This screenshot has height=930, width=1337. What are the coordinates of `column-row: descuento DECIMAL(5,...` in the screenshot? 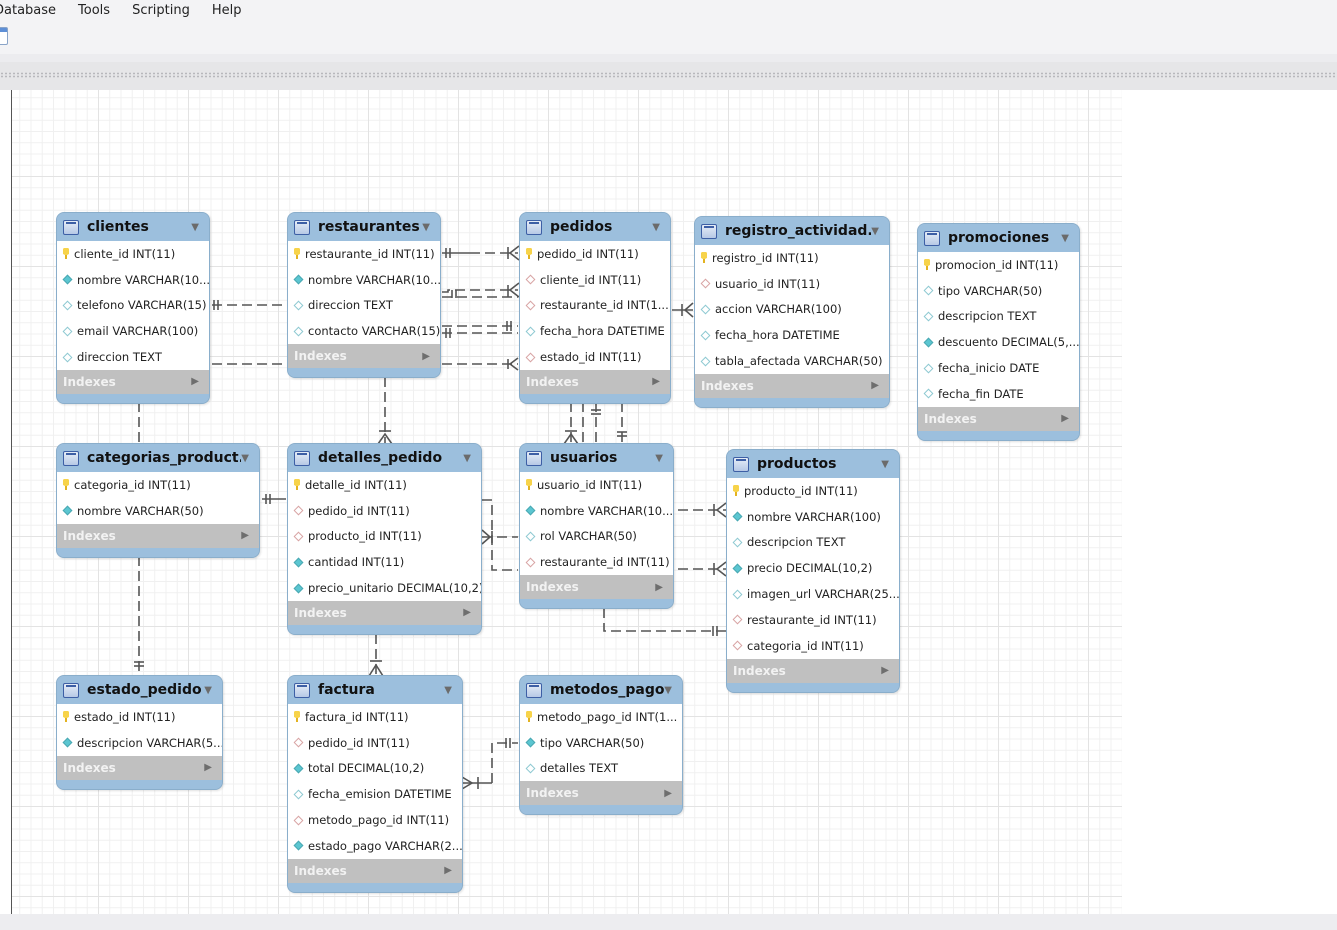 It's located at (998, 342).